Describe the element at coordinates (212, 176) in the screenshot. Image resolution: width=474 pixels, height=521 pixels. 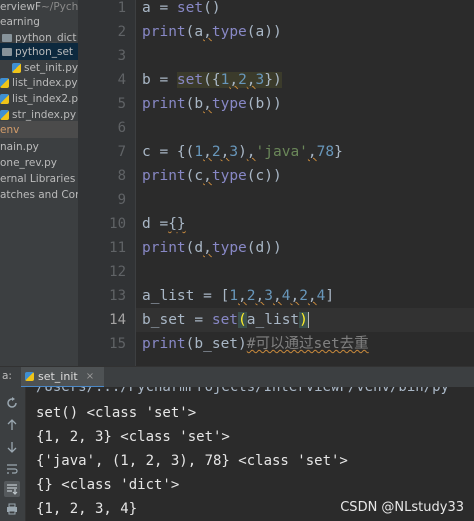
I see `code-line-8: print(c,type(c))` at that location.